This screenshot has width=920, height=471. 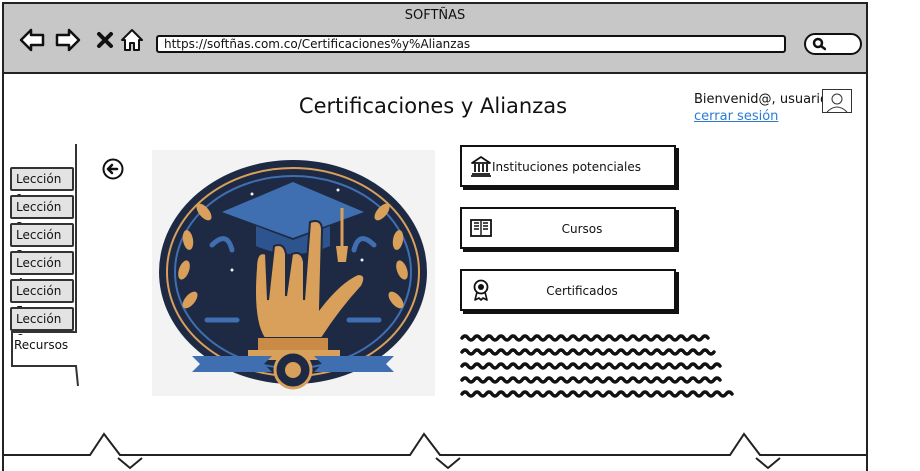 I want to click on back-arrow-button, so click(x=32, y=40).